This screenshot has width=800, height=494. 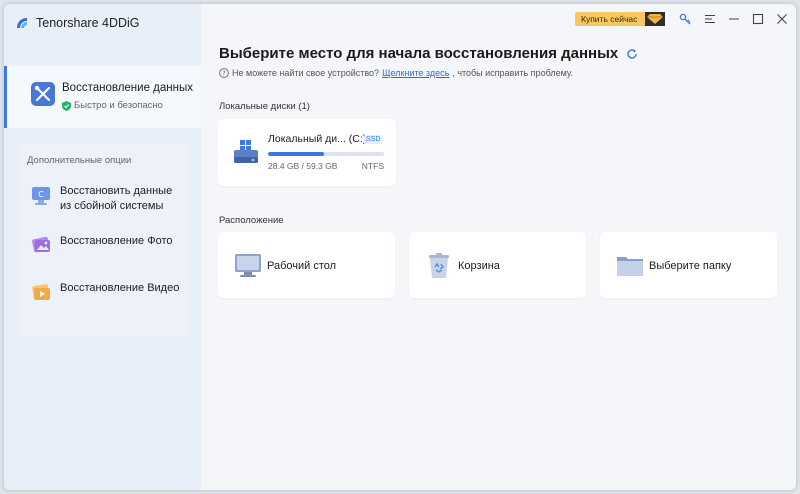 I want to click on shield-check-icon, so click(x=66, y=105).